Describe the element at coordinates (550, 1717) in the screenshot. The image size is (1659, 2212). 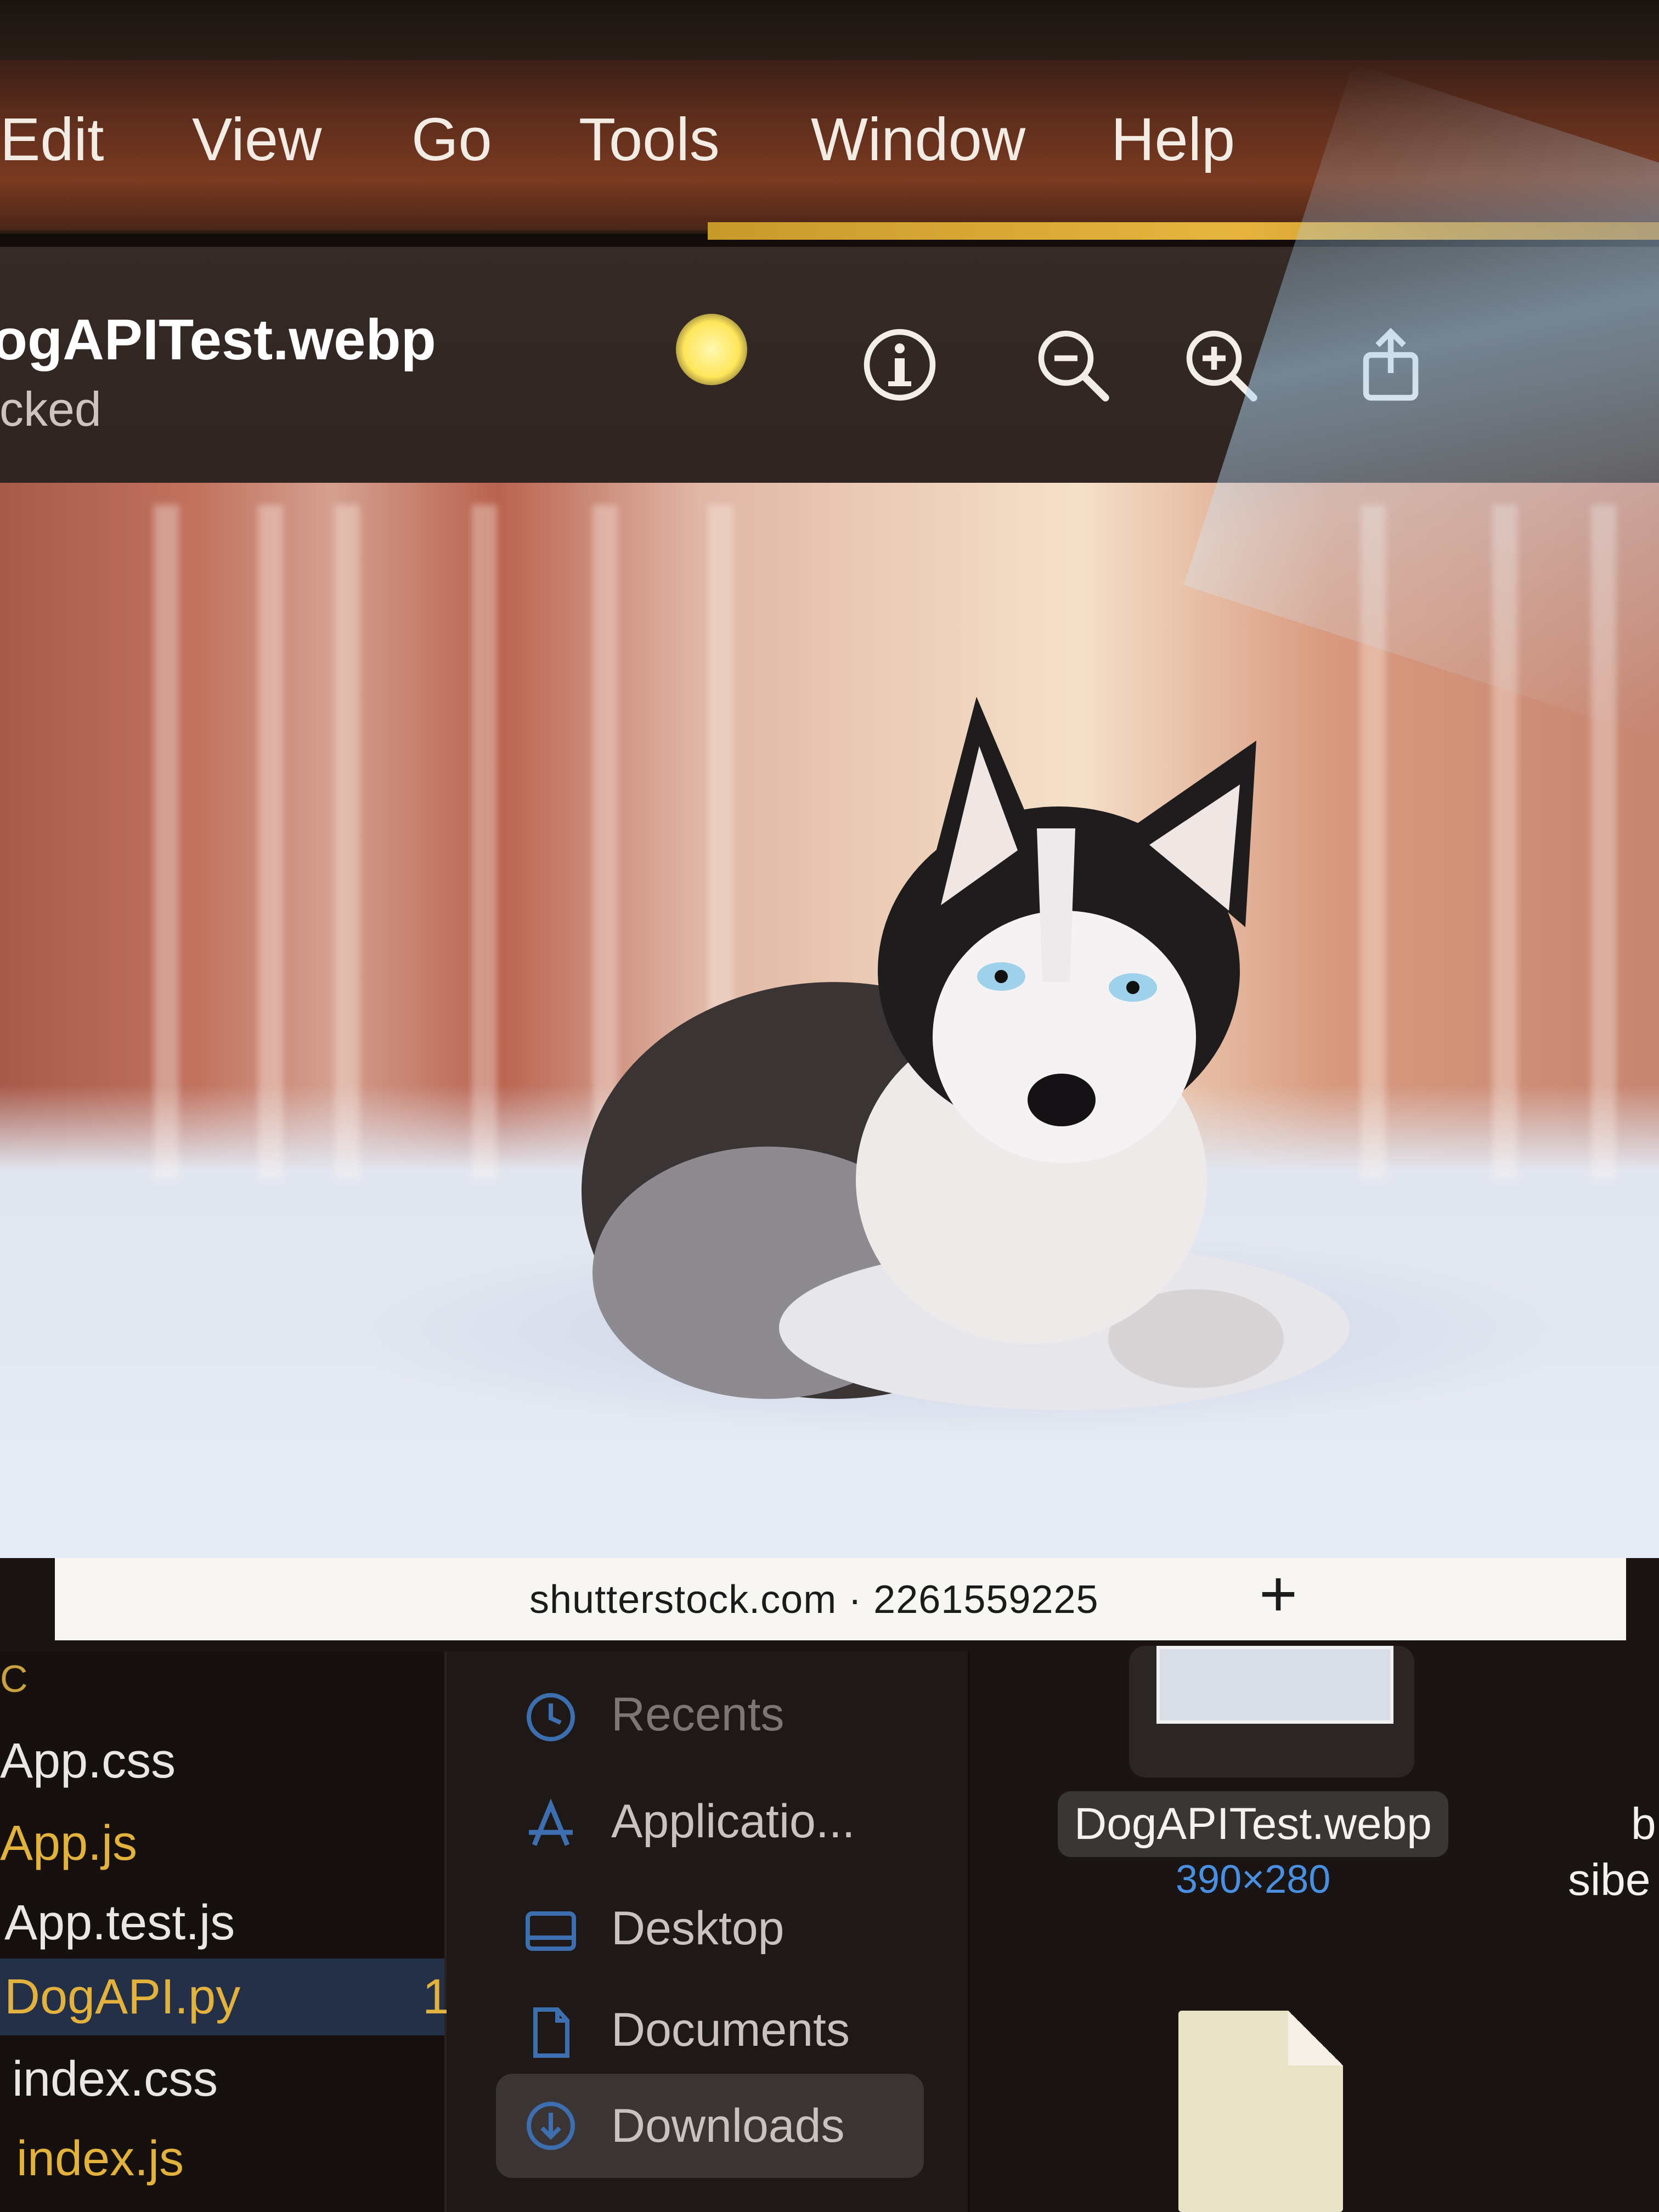
I see `clock-icon` at that location.